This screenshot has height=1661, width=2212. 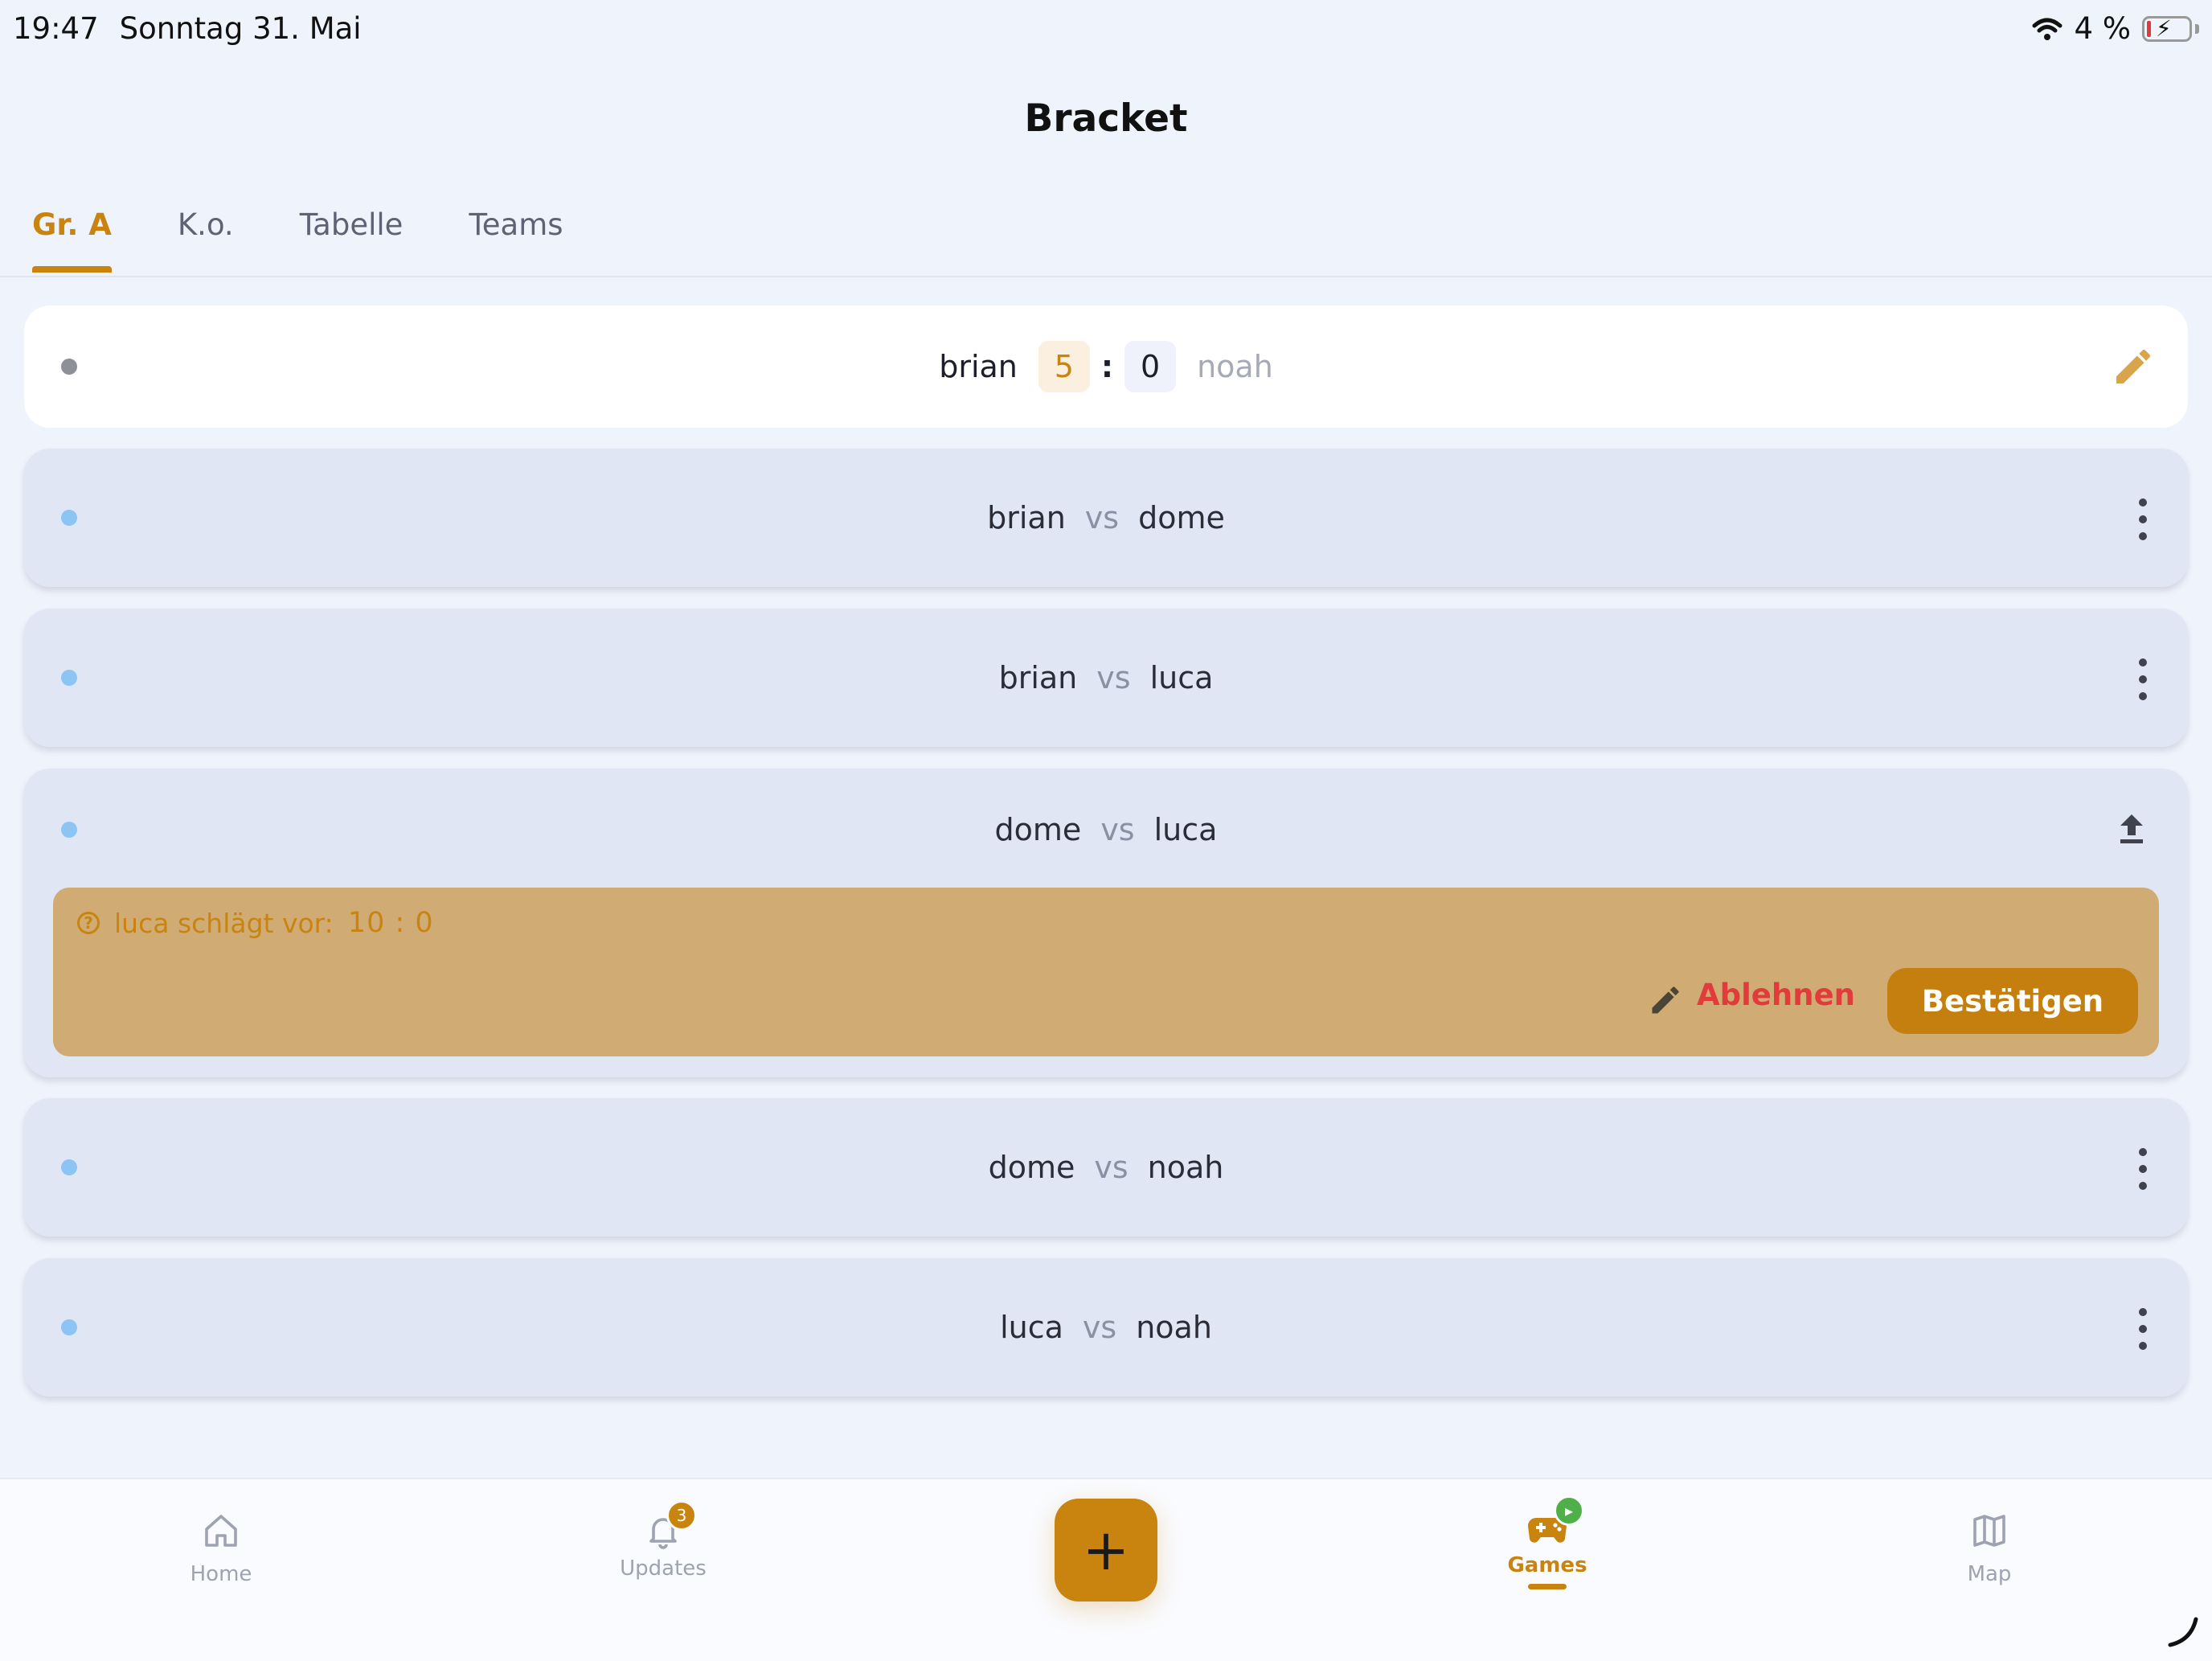 I want to click on nav-map-label: Map, so click(x=1989, y=1574).